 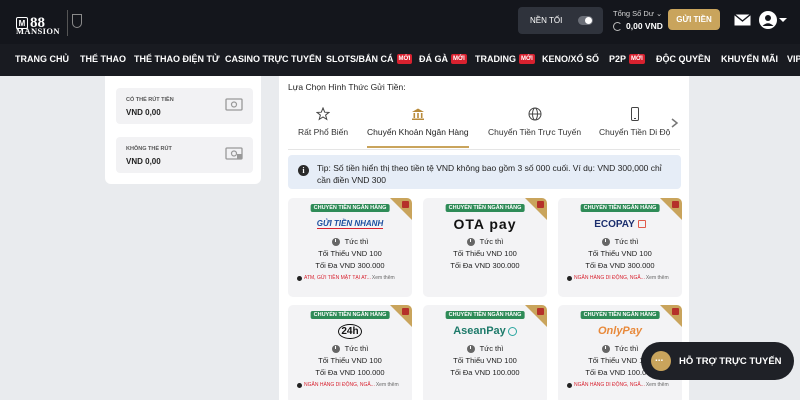 What do you see at coordinates (77, 21) in the screenshot?
I see `partner-crest-icon` at bounding box center [77, 21].